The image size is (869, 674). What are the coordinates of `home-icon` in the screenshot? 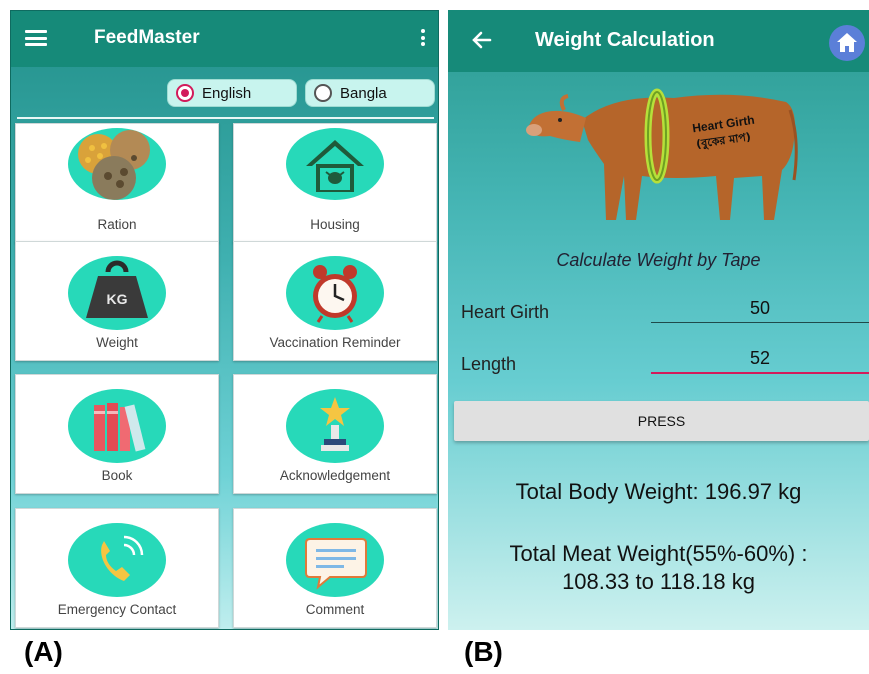 It's located at (847, 42).